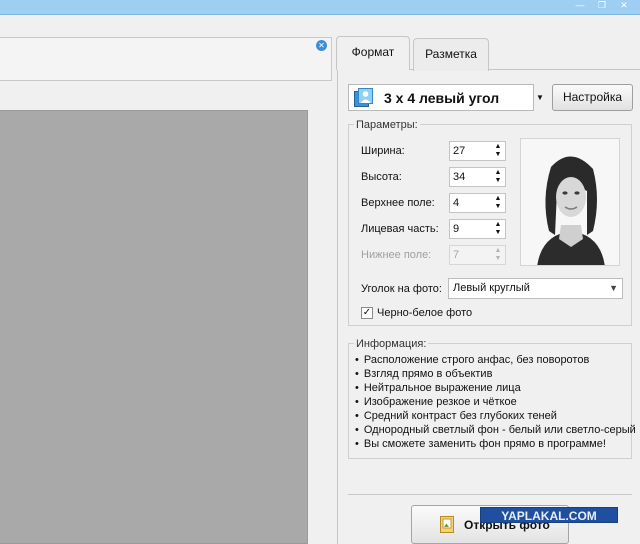 The width and height of the screenshot is (640, 544). Describe the element at coordinates (456, 255) in the screenshot. I see `bottom-margin-value: 7` at that location.